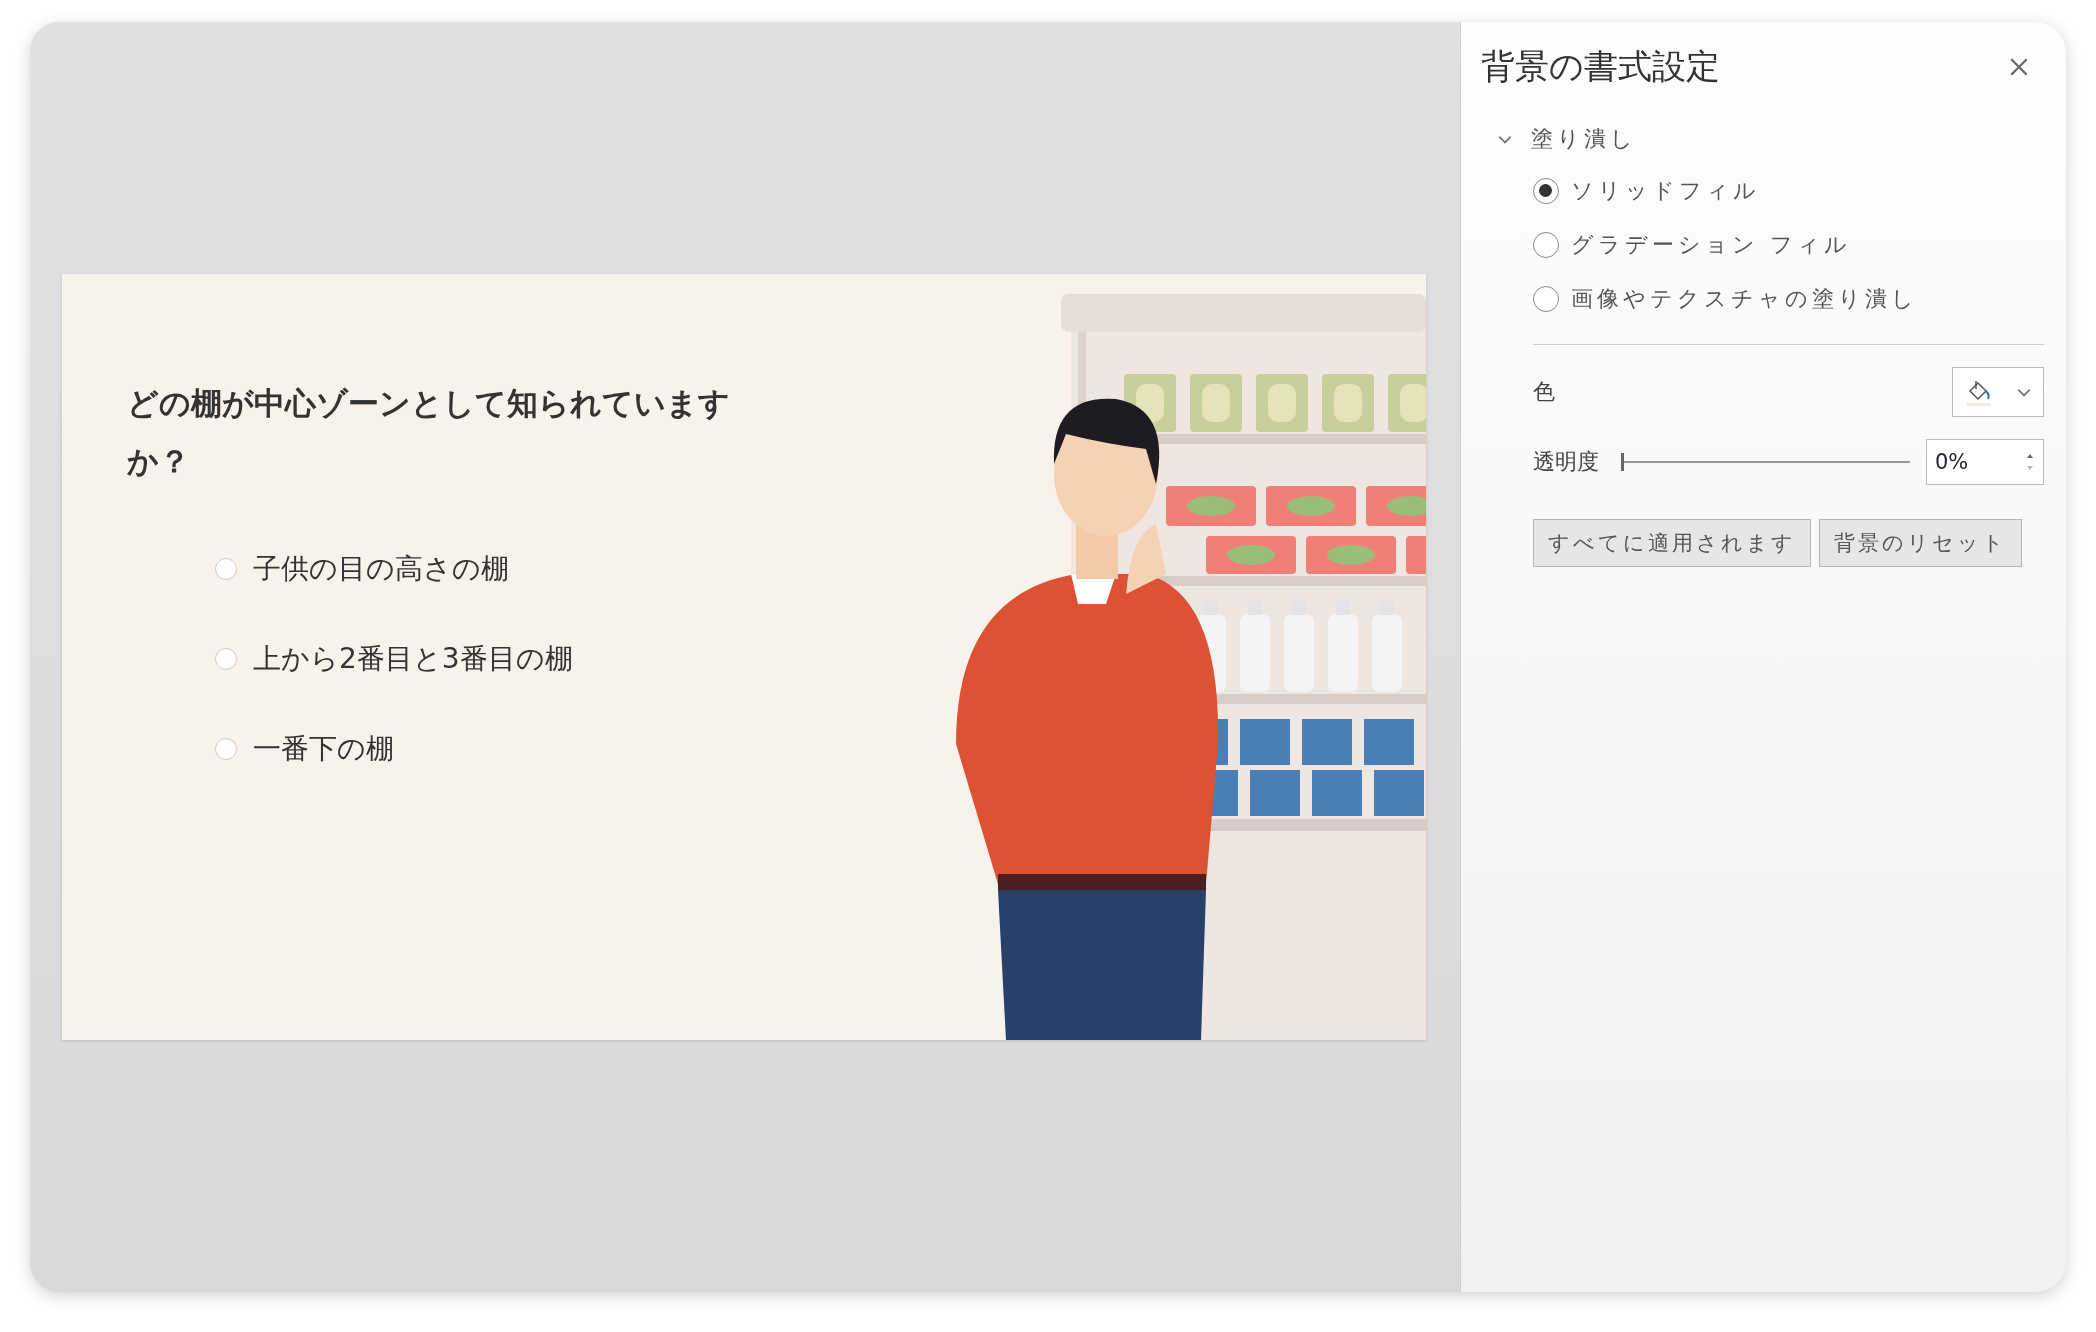 This screenshot has height=1332, width=2096. What do you see at coordinates (1711, 245) in the screenshot?
I see `fill-option-label: グラデーション フィル` at bounding box center [1711, 245].